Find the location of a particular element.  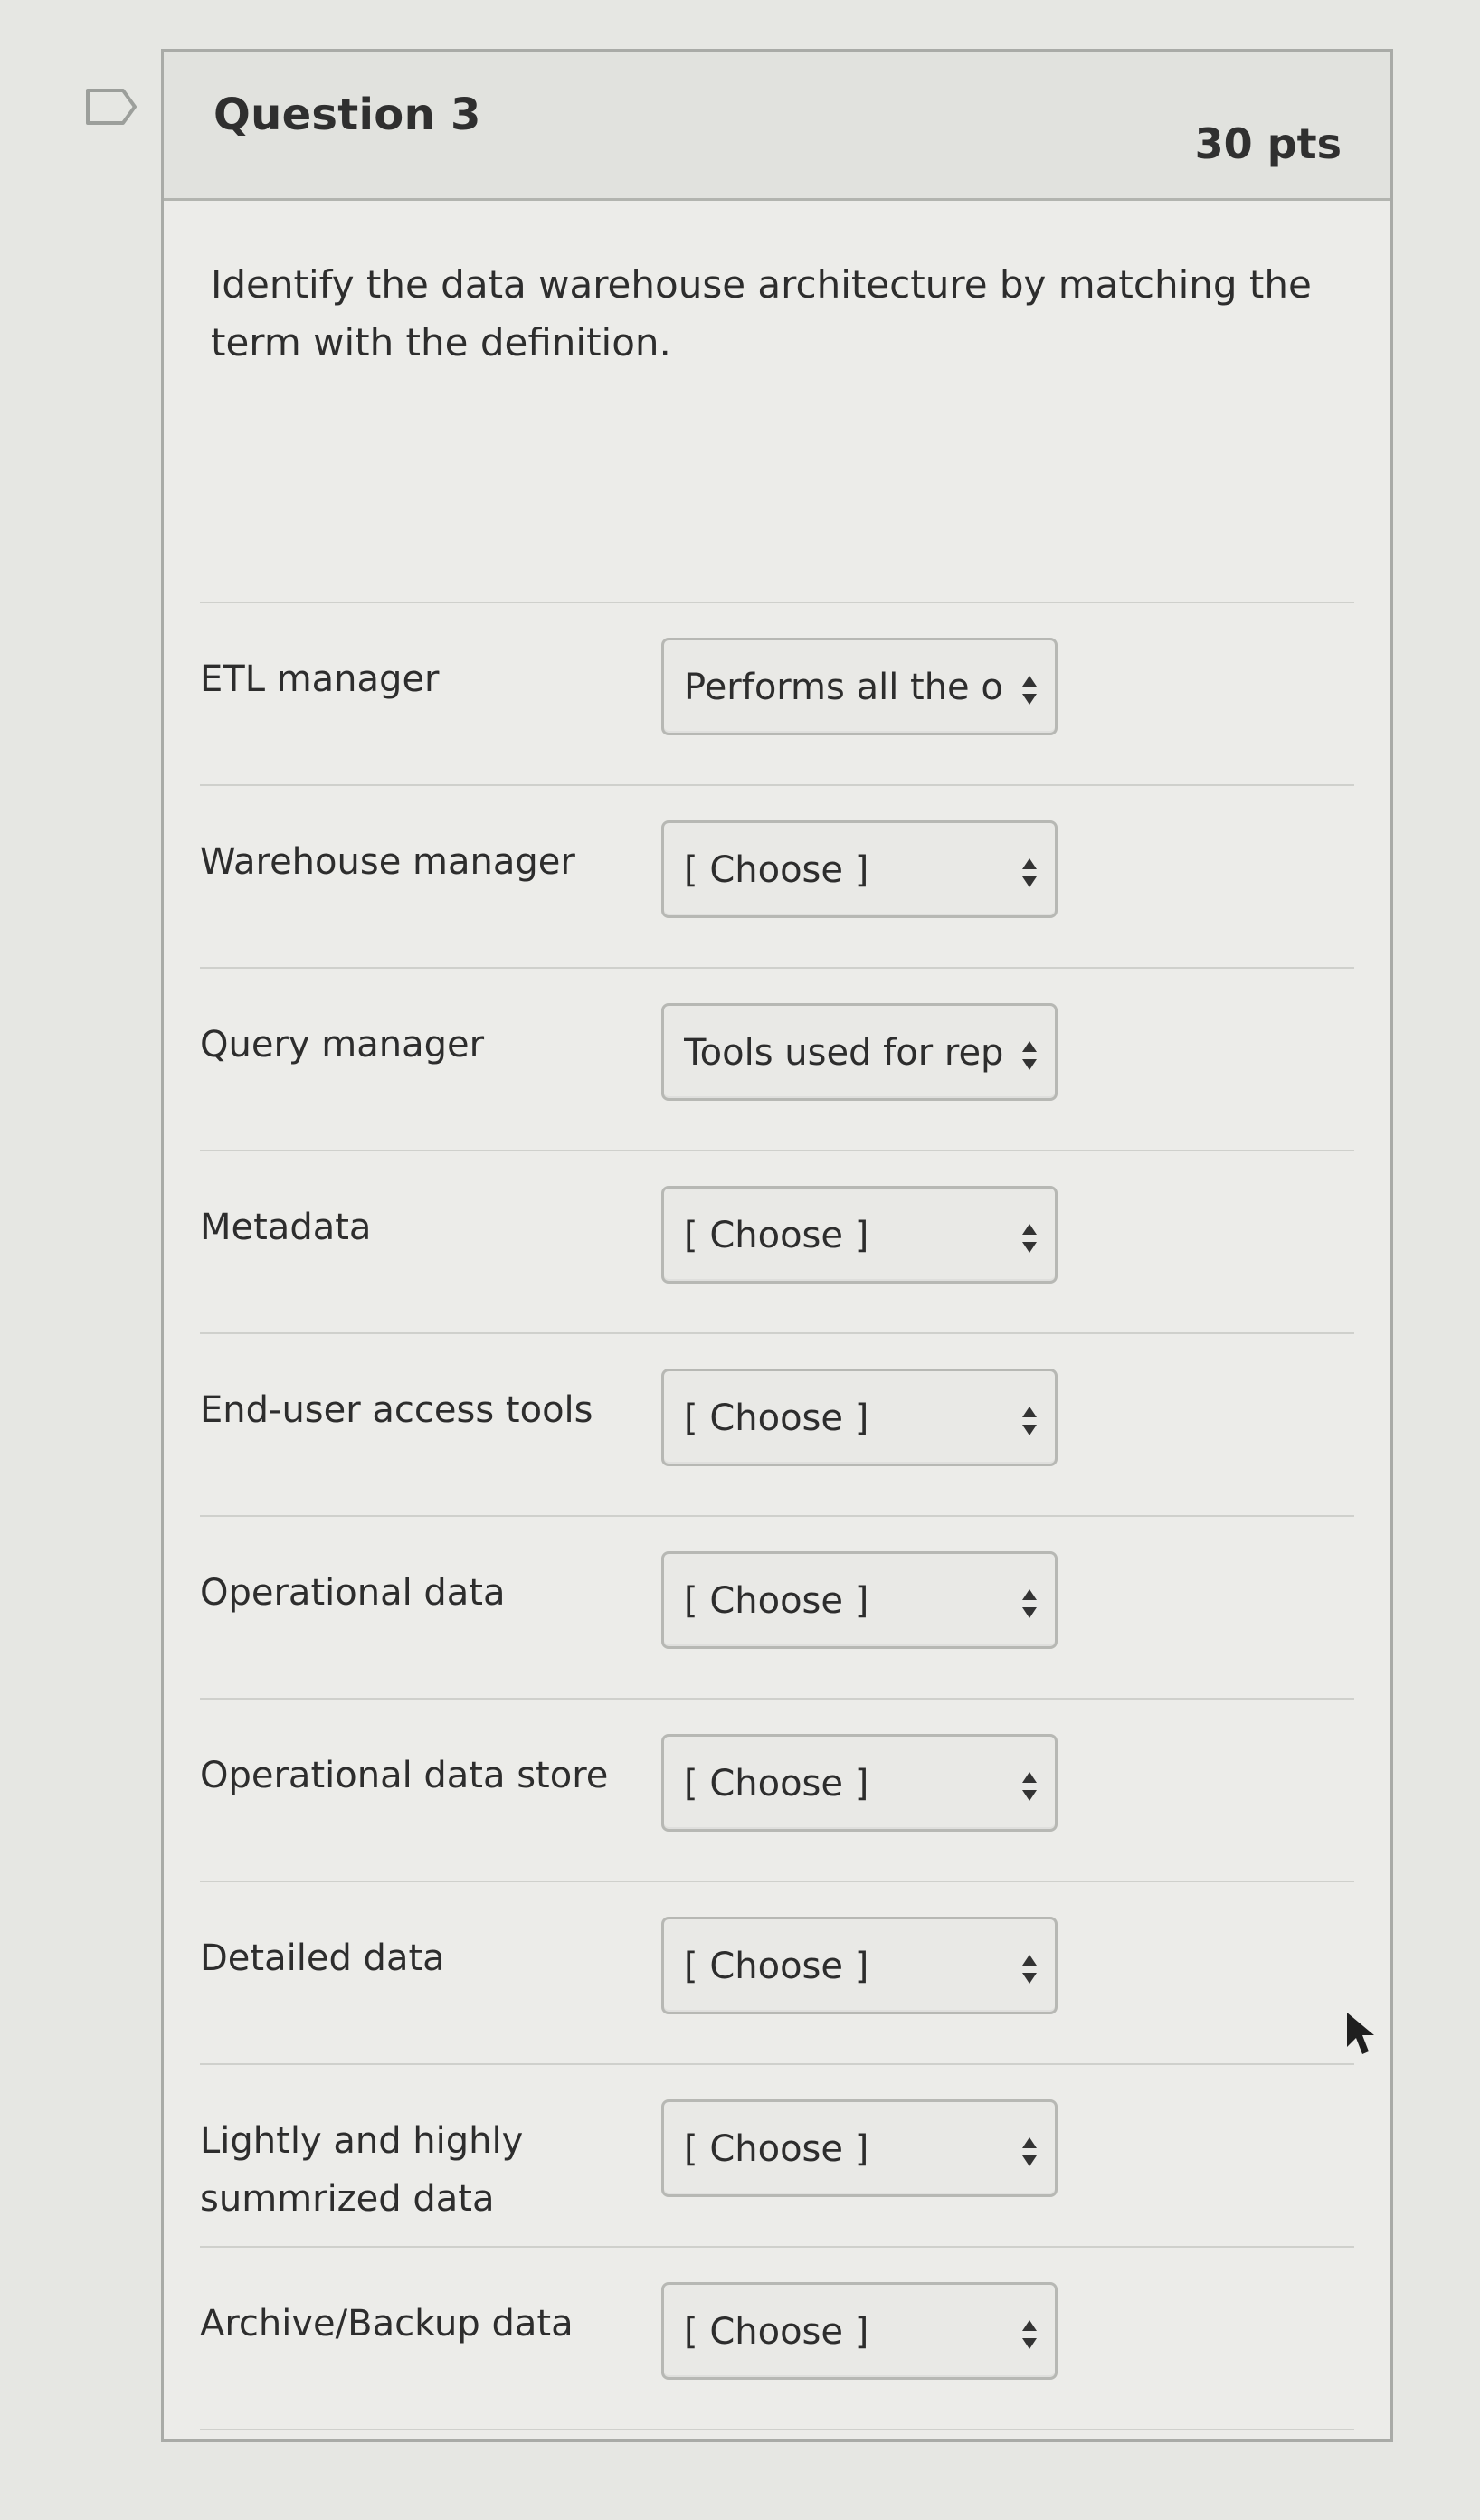

match-row-operational-data: Operational data [ Choose ] is located at coordinates (777, 1606).